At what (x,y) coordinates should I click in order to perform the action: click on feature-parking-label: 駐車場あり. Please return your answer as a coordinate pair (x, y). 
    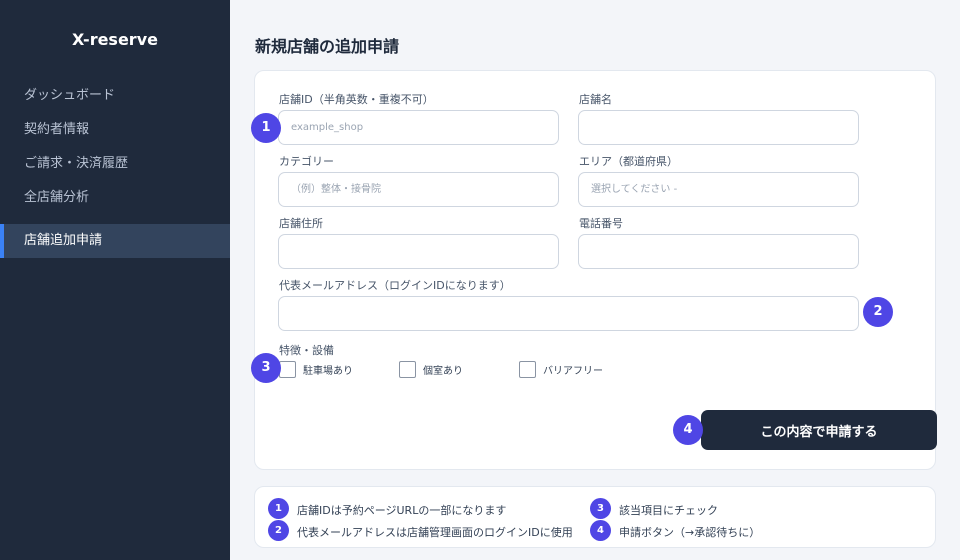
    Looking at the image, I should click on (328, 371).